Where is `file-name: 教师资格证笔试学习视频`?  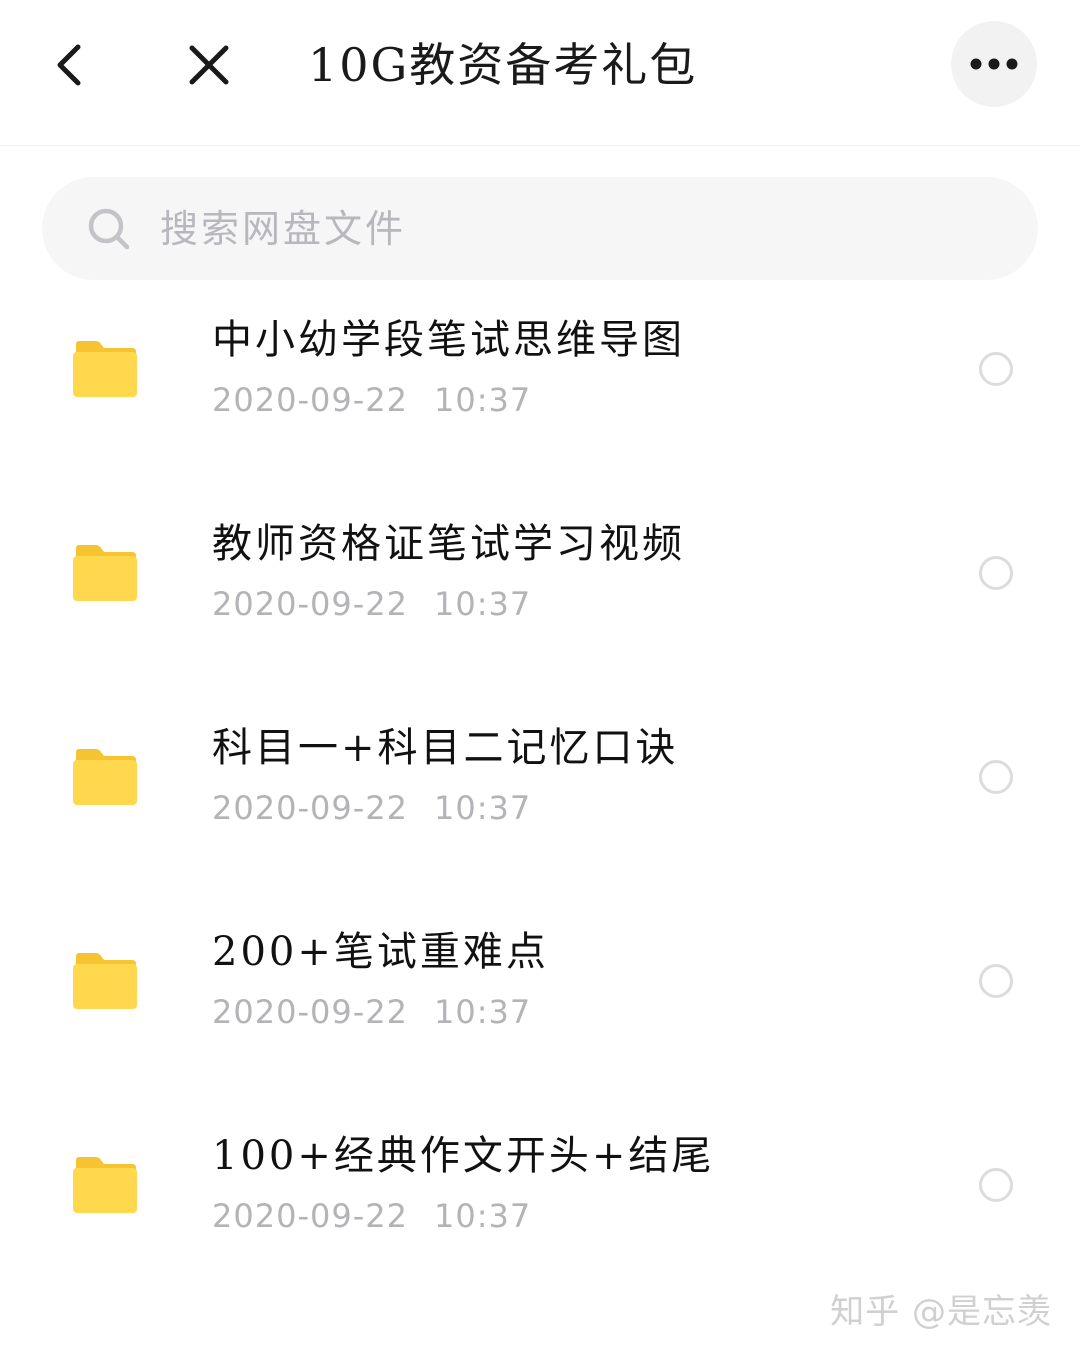
file-name: 教师资格证笔试学习视频 is located at coordinates (448, 544).